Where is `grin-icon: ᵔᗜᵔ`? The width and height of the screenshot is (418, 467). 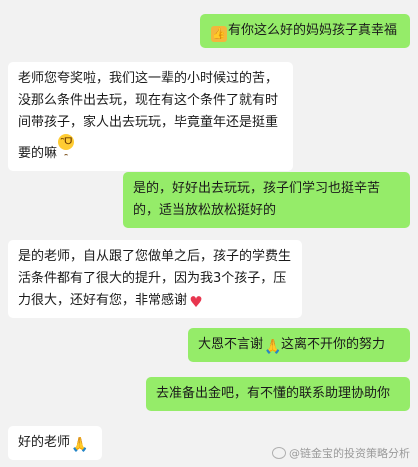 grin-icon: ᵔᗜᵔ is located at coordinates (66, 148).